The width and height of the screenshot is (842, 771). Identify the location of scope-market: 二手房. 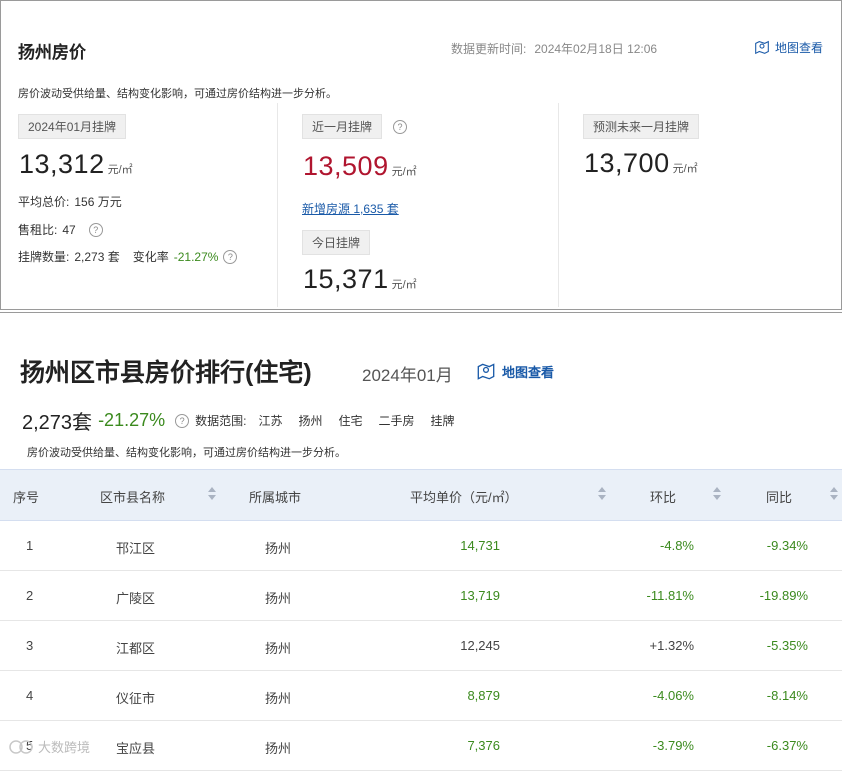
(397, 420).